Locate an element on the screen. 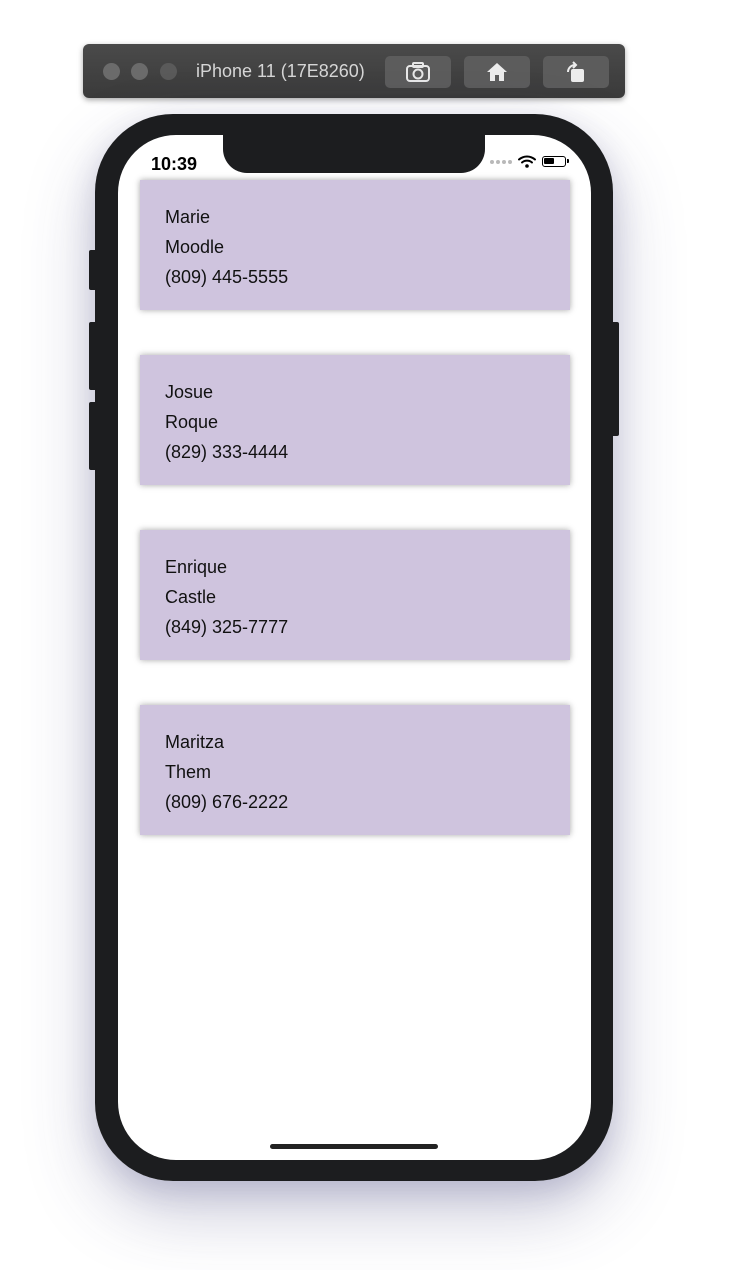  home-icon is located at coordinates (497, 72).